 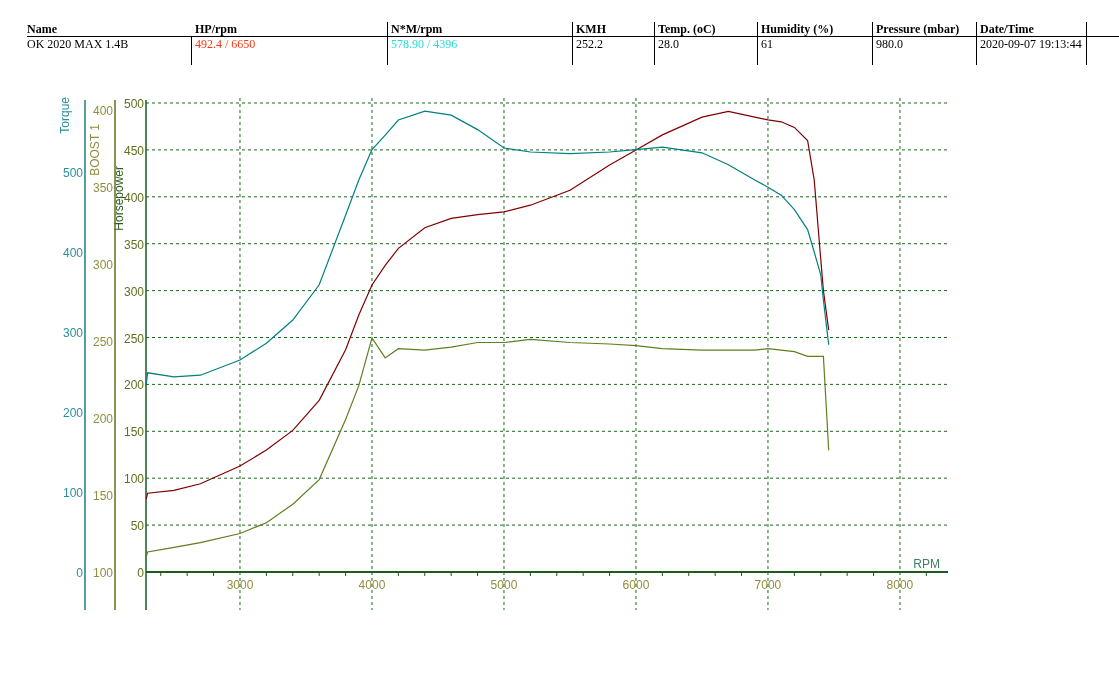 I want to click on table-cell: 980.0, so click(x=889, y=44).